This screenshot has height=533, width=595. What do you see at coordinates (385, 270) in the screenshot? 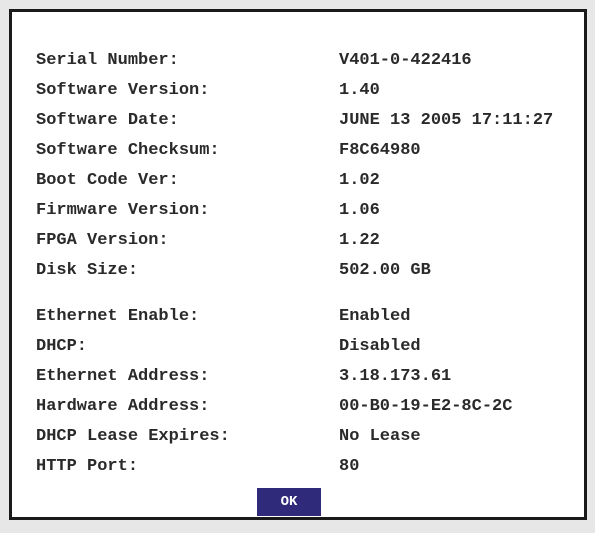
I see `disk-size-value: 502.00 GB` at bounding box center [385, 270].